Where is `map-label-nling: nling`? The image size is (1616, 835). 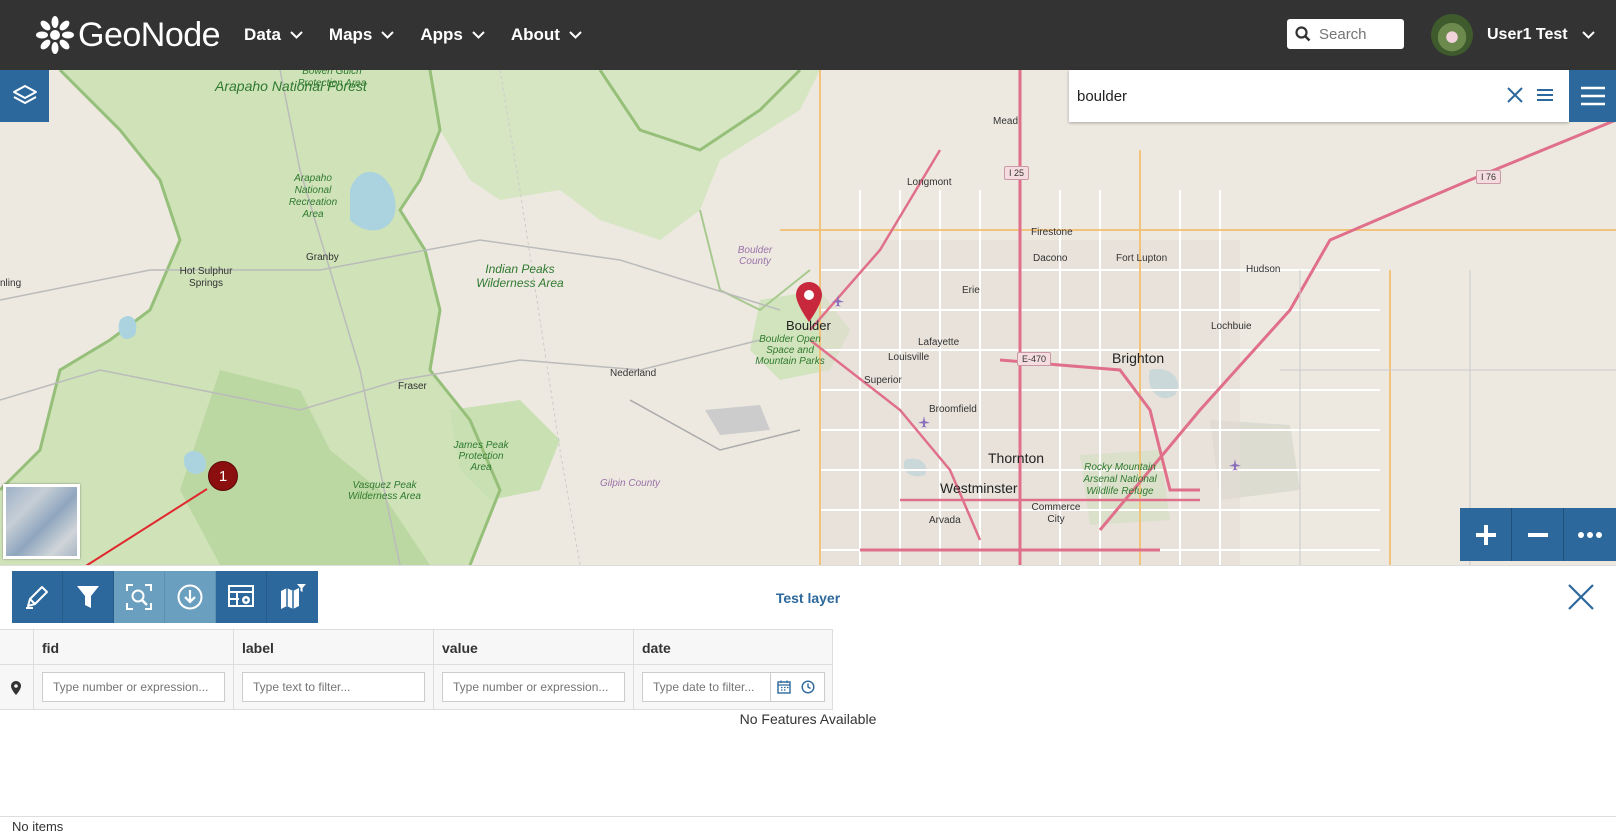
map-label-nling: nling is located at coordinates (11, 283).